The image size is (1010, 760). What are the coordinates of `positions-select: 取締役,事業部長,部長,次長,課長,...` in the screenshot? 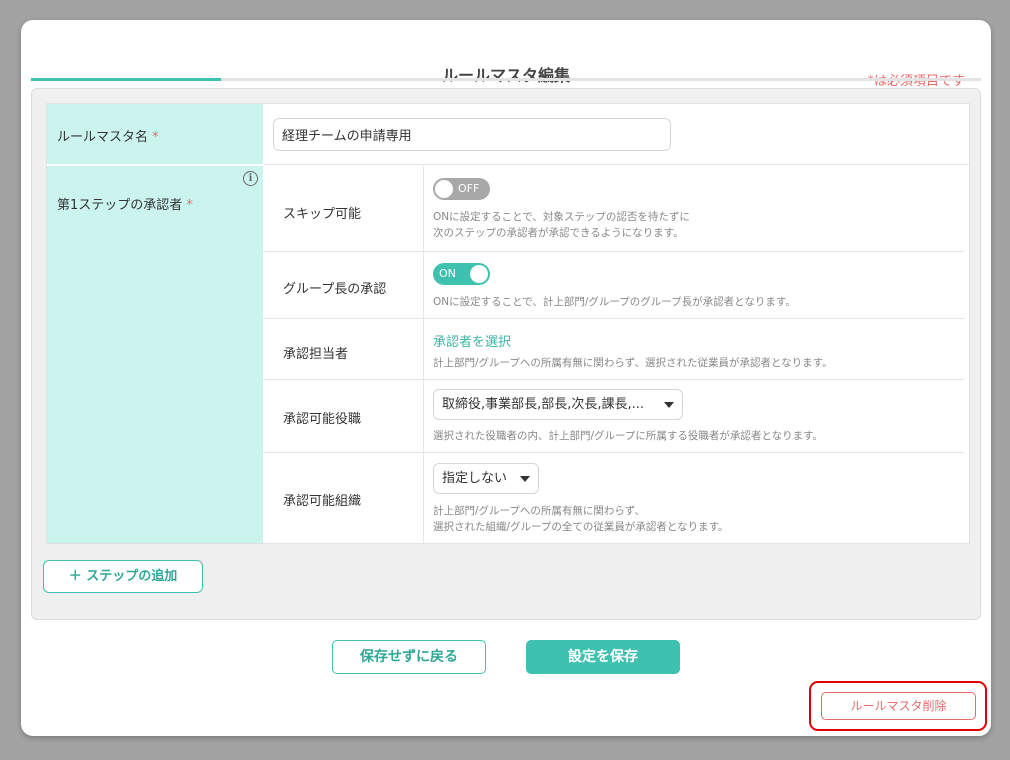 It's located at (558, 404).